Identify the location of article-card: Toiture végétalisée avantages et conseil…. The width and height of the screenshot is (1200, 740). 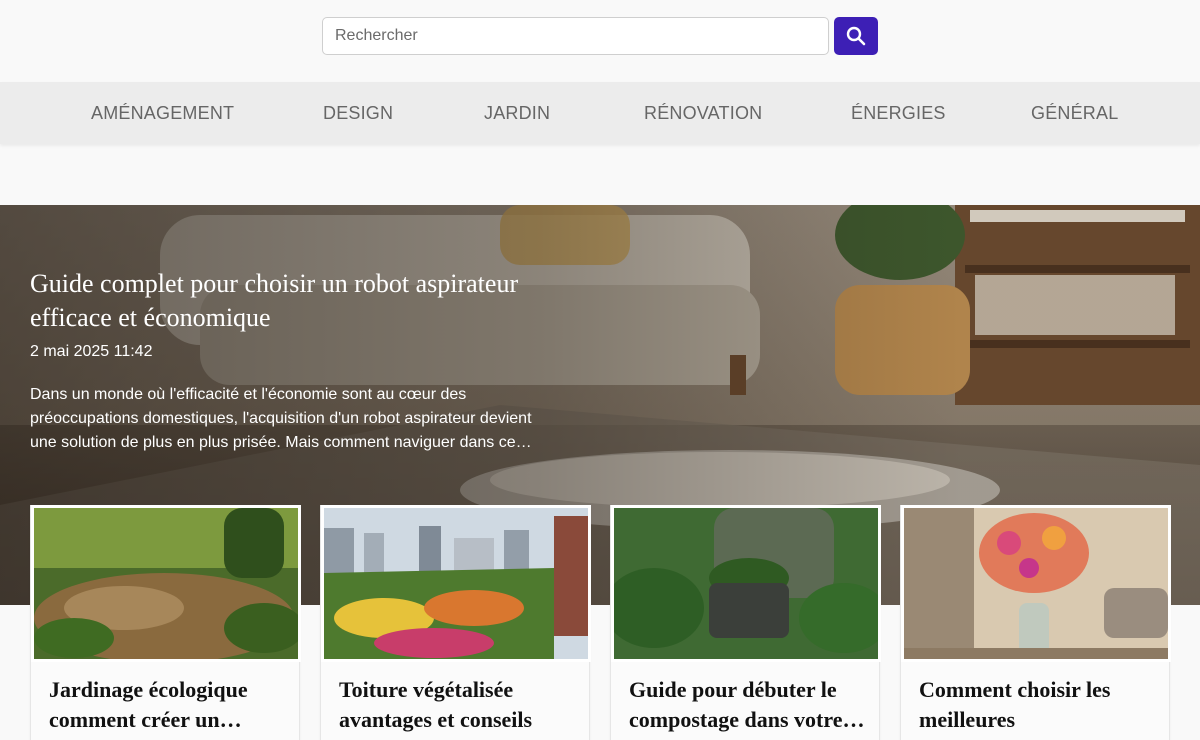
(455, 622).